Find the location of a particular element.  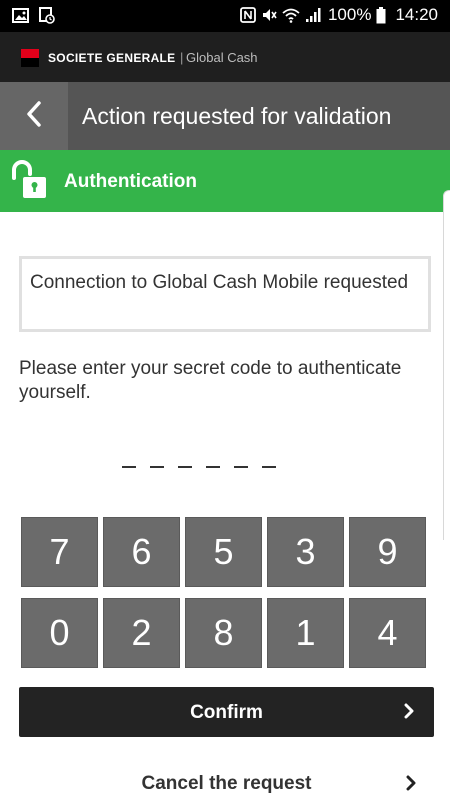

wifi-icon is located at coordinates (291, 15).